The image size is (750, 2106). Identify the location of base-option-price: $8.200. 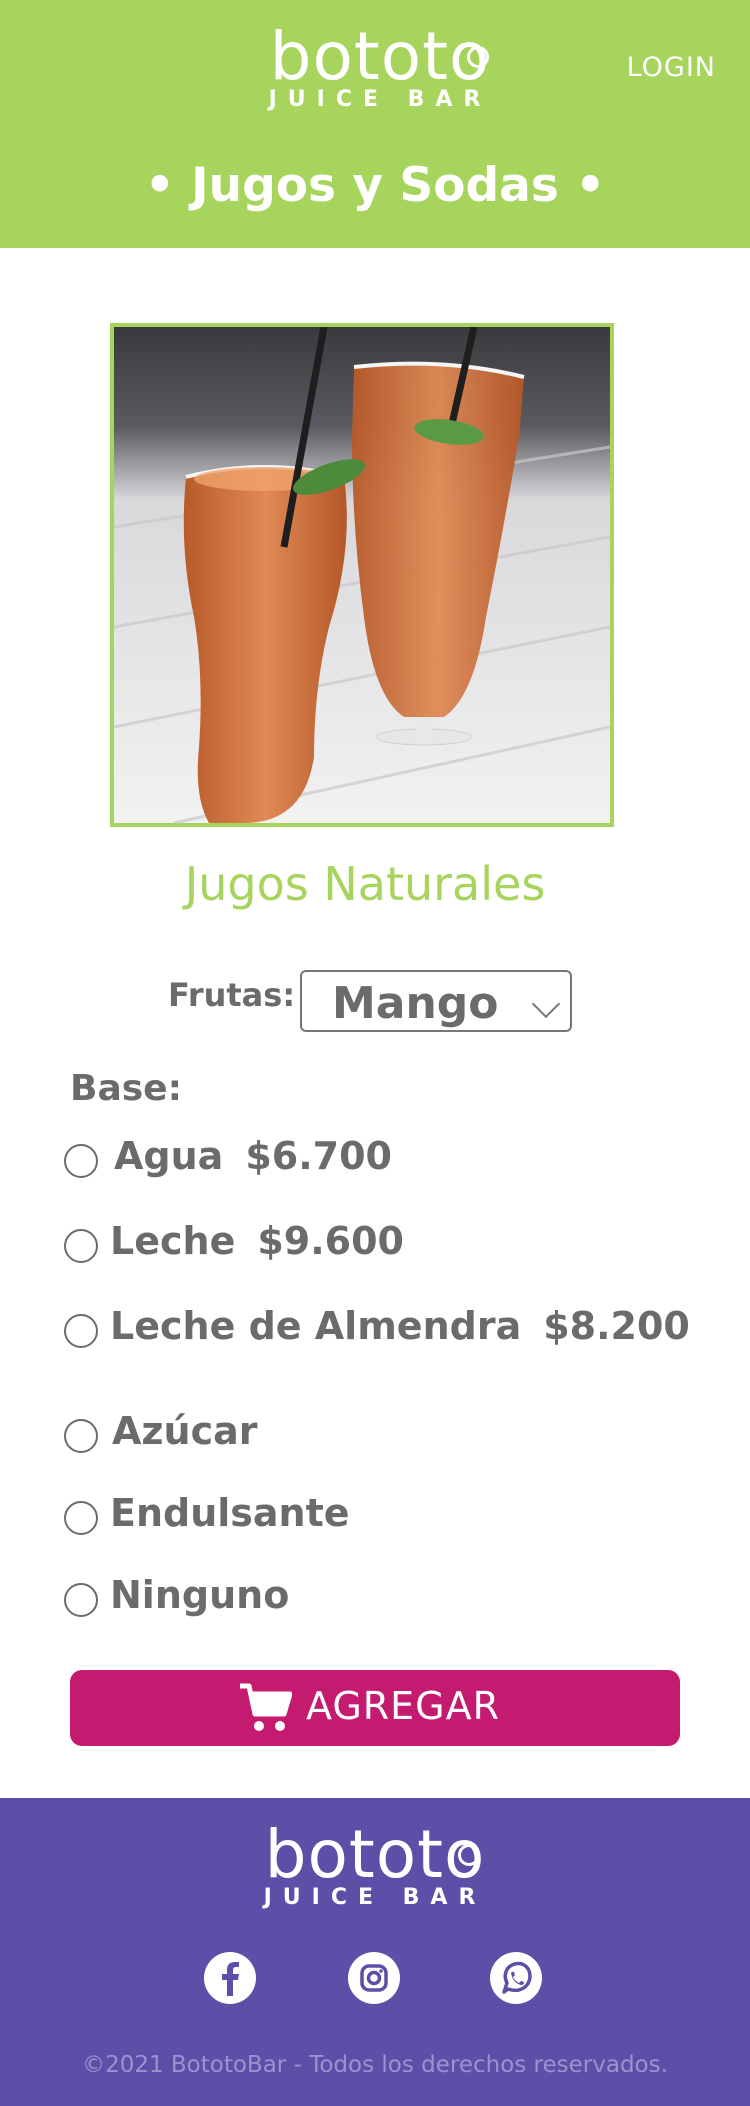
(616, 1326).